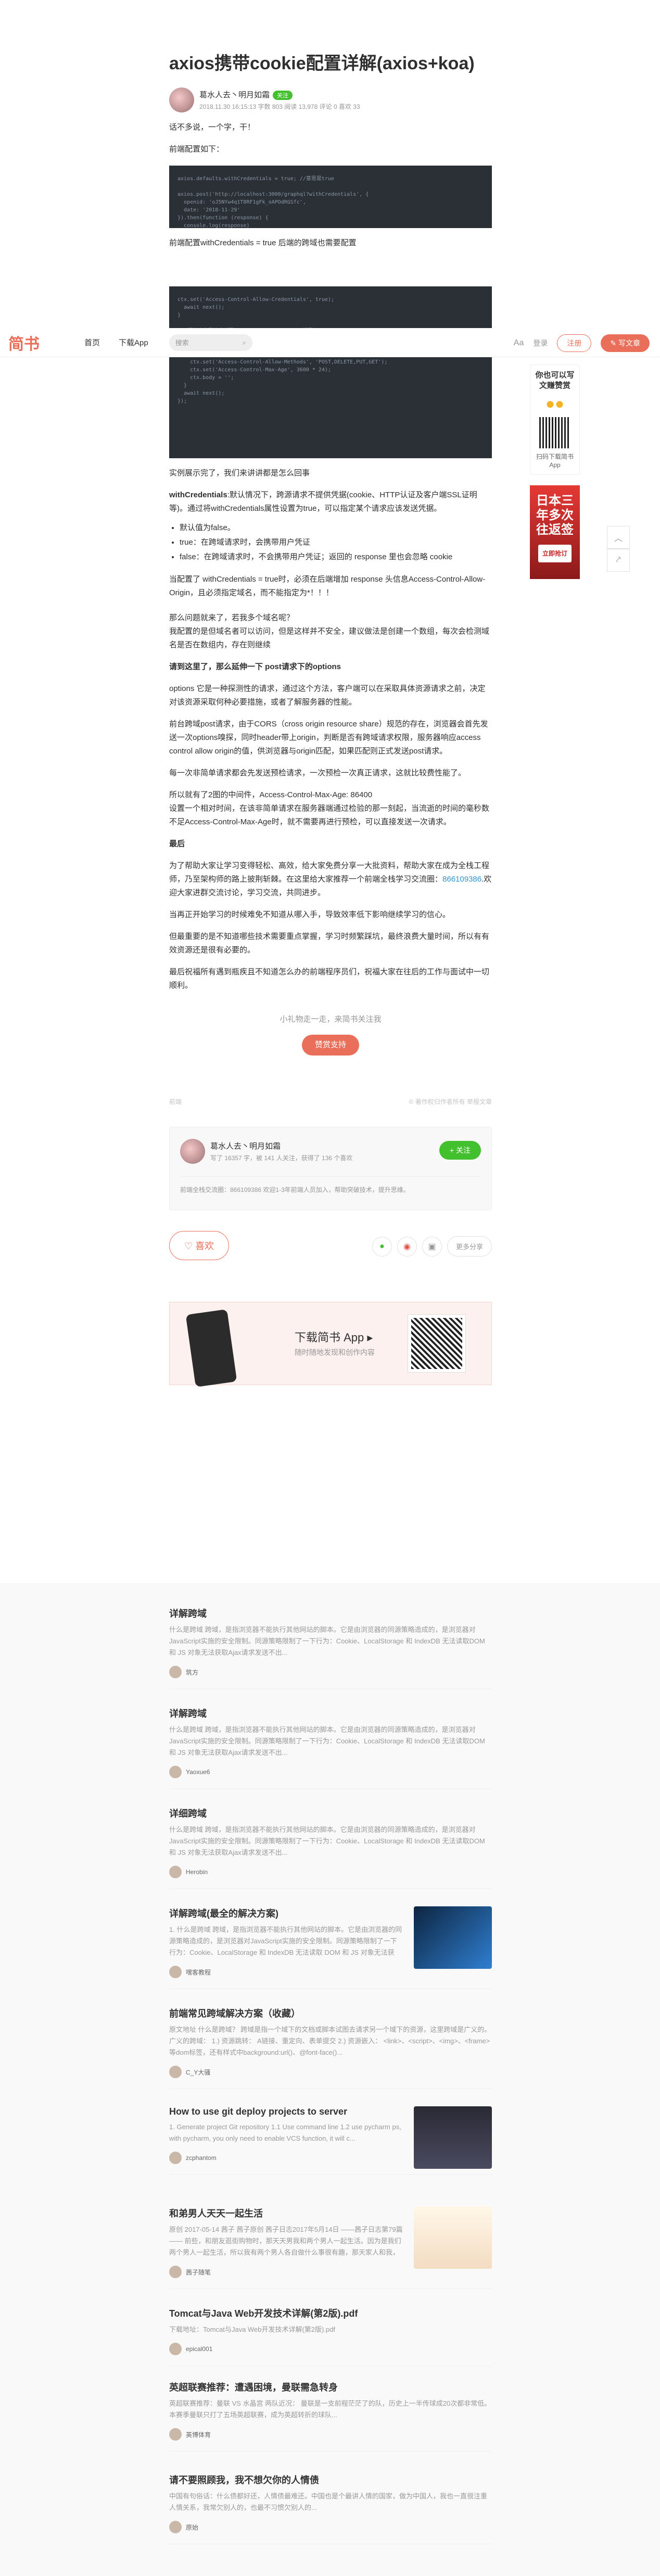 This screenshot has height=2576, width=660. Describe the element at coordinates (461, 880) in the screenshot. I see `group-link: 866109386` at that location.